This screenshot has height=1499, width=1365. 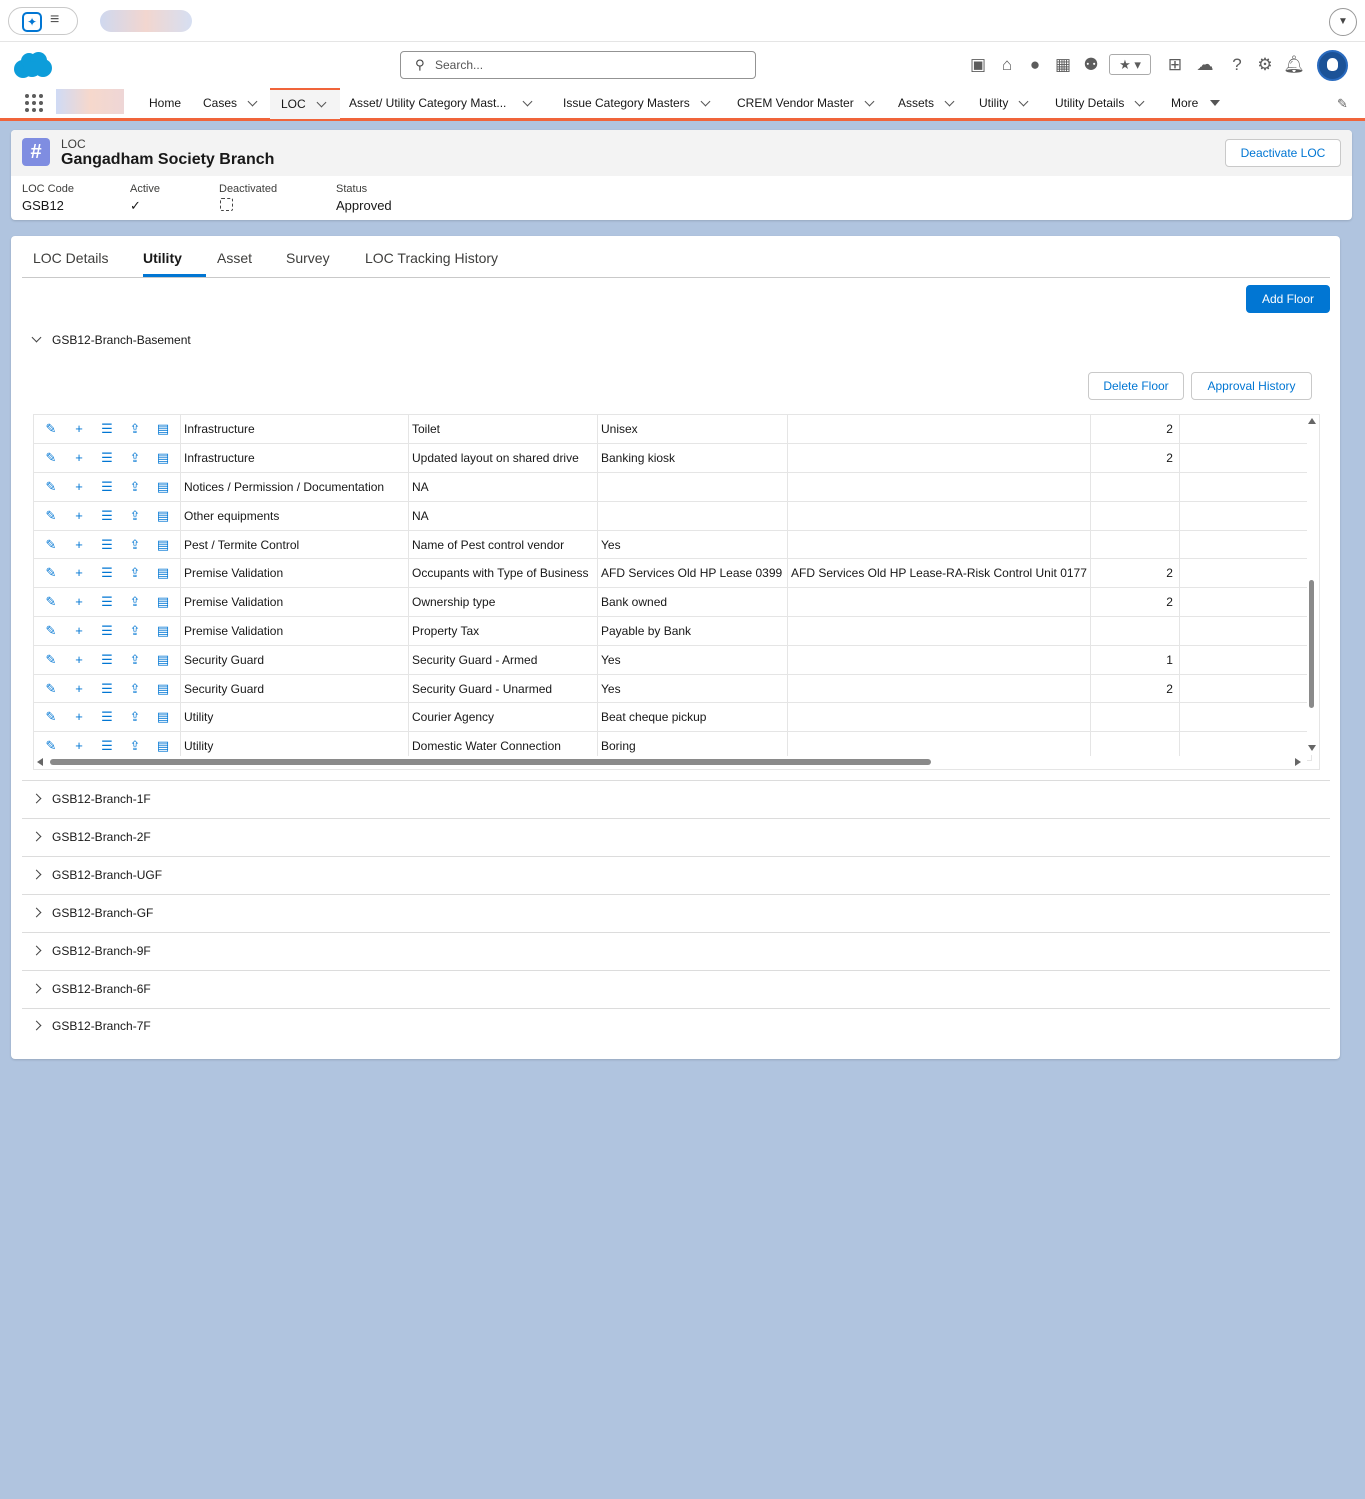 What do you see at coordinates (1312, 421) in the screenshot?
I see `scroll-up-icon` at bounding box center [1312, 421].